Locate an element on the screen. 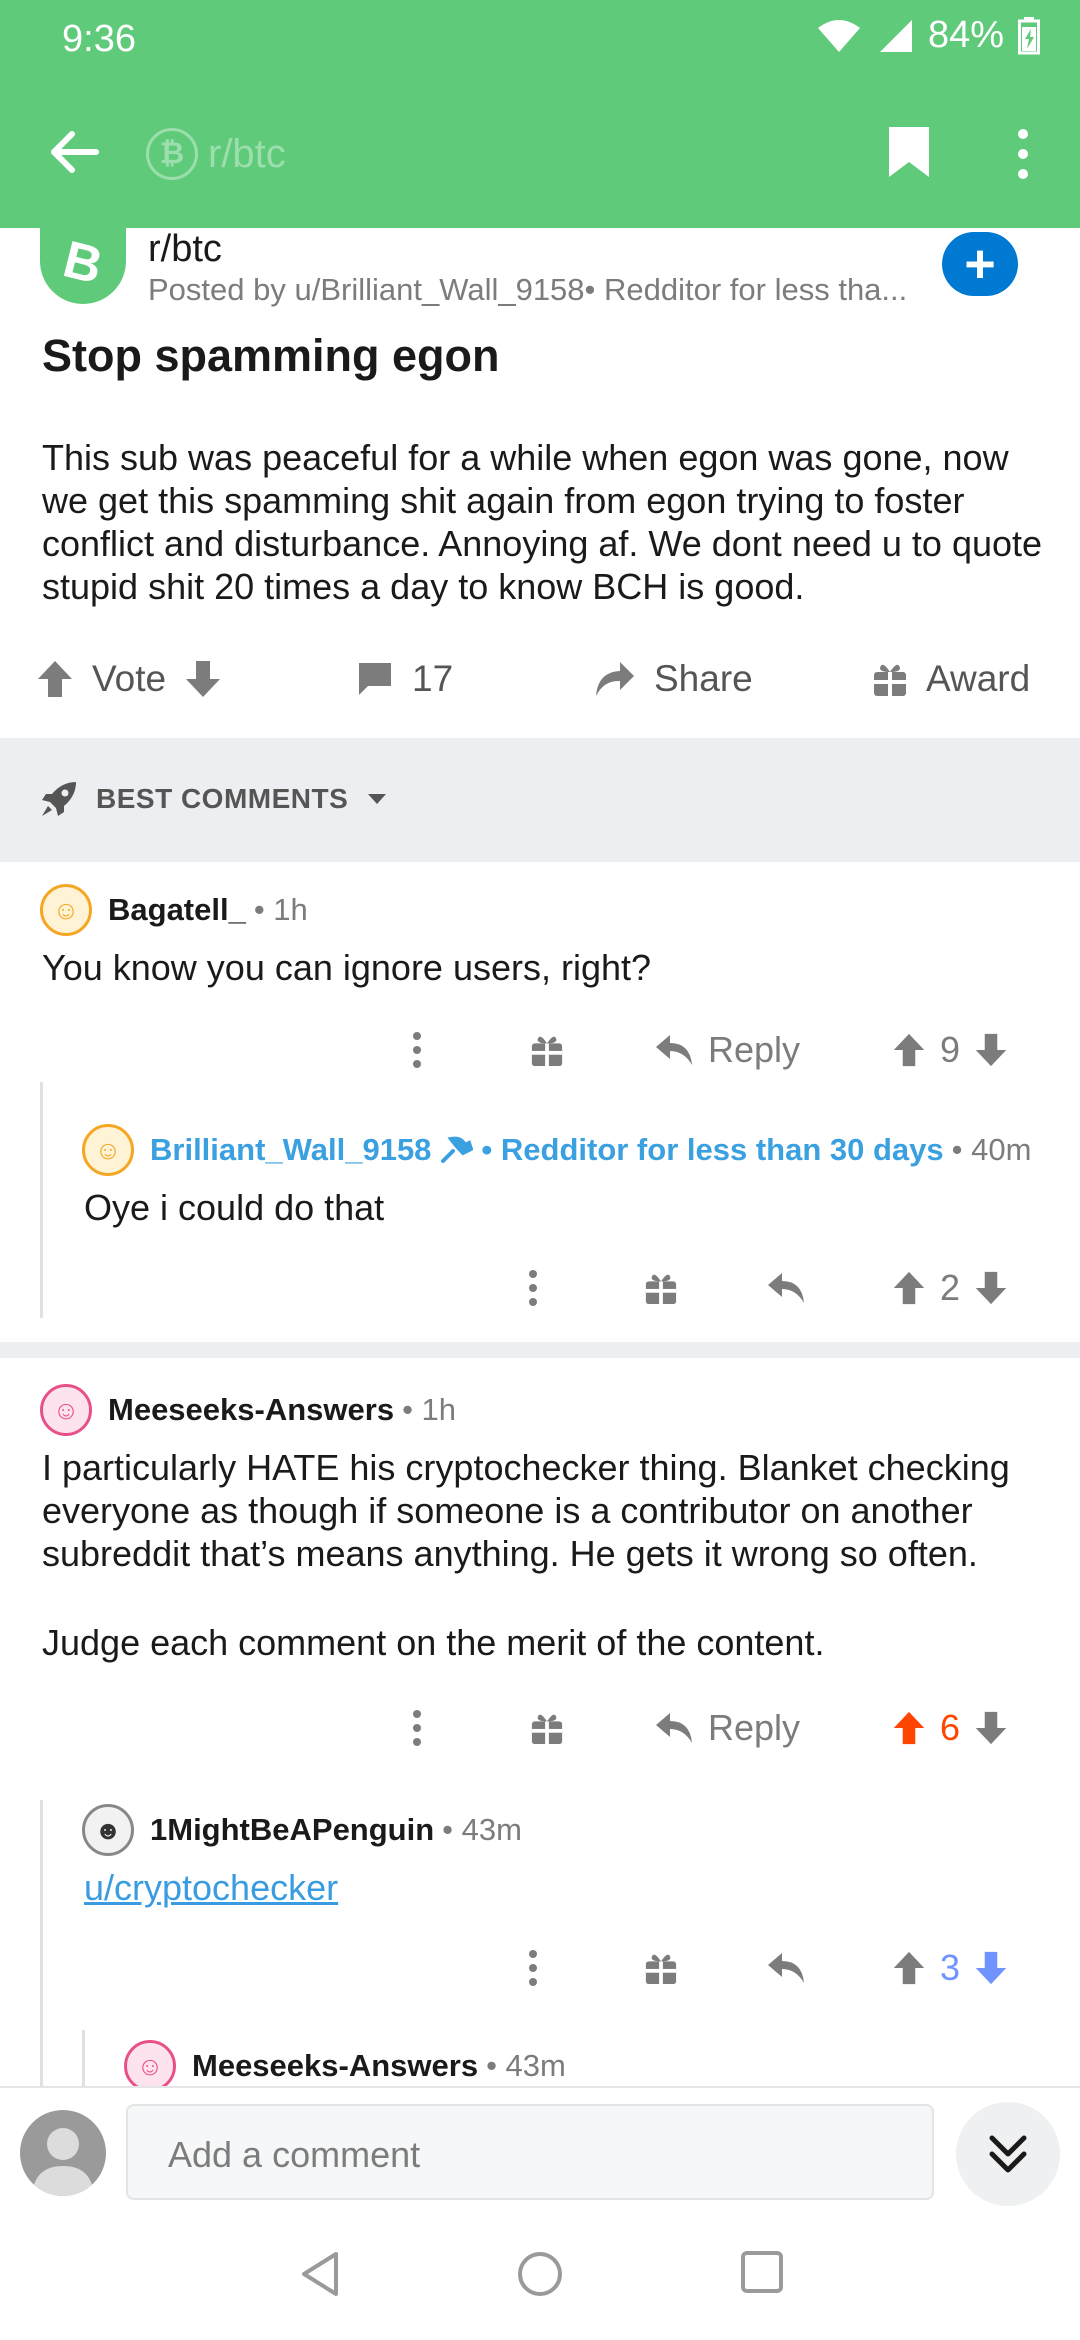 This screenshot has height=2340, width=1080. share-label: Share is located at coordinates (703, 678).